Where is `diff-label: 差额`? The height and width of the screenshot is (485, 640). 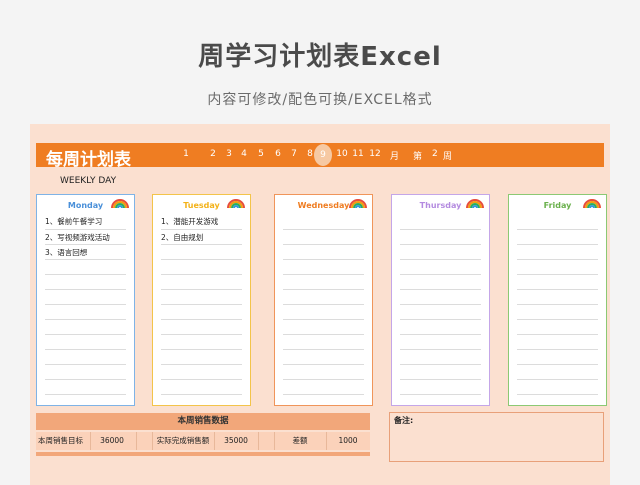
diff-label: 差额 is located at coordinates (300, 440).